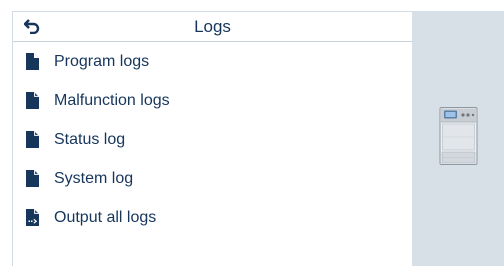  What do you see at coordinates (94, 178) in the screenshot?
I see `menu-item-label: System log` at bounding box center [94, 178].